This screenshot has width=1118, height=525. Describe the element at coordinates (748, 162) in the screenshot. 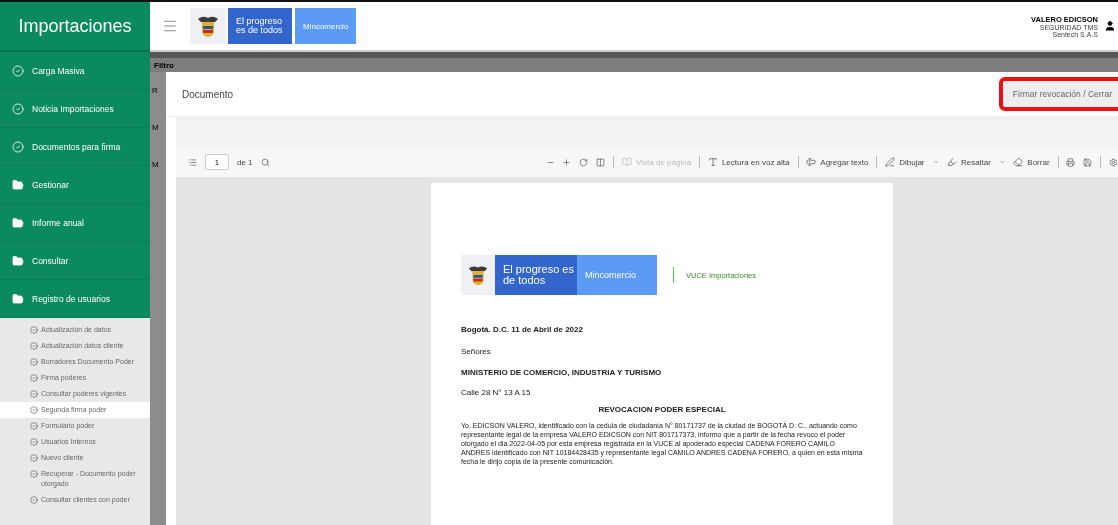

I see `read-aloud-button: Lectura en voz alta` at that location.